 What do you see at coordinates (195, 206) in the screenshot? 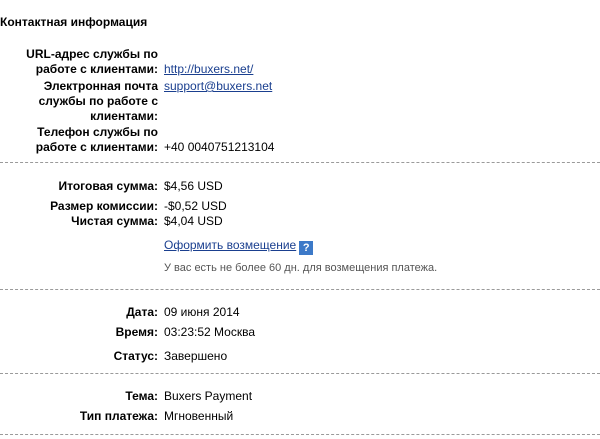
I see `fee-amount-value: -$0,52 USD` at bounding box center [195, 206].